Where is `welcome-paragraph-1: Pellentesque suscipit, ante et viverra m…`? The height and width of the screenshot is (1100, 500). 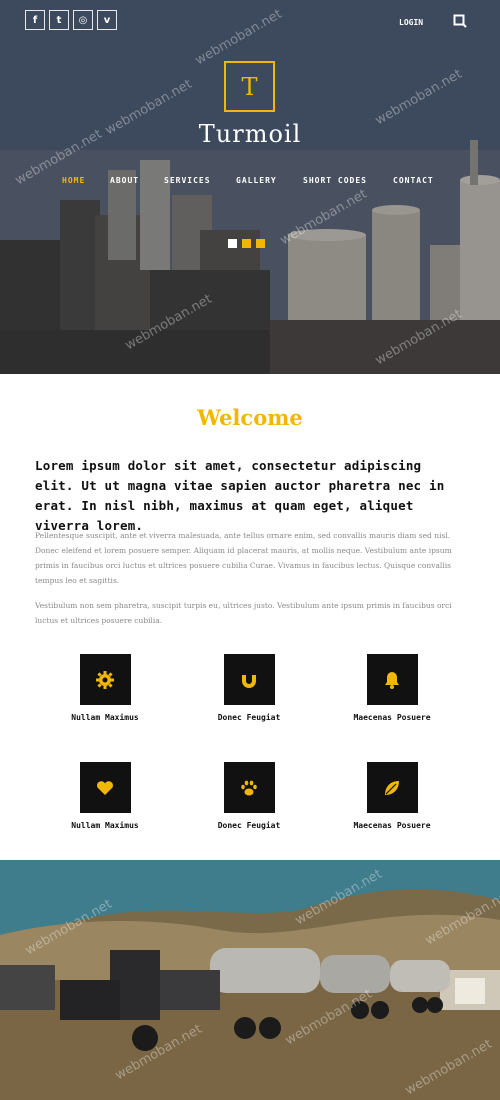 welcome-paragraph-1: Pellentesque suscipit, ante et viverra m… is located at coordinates (243, 558).